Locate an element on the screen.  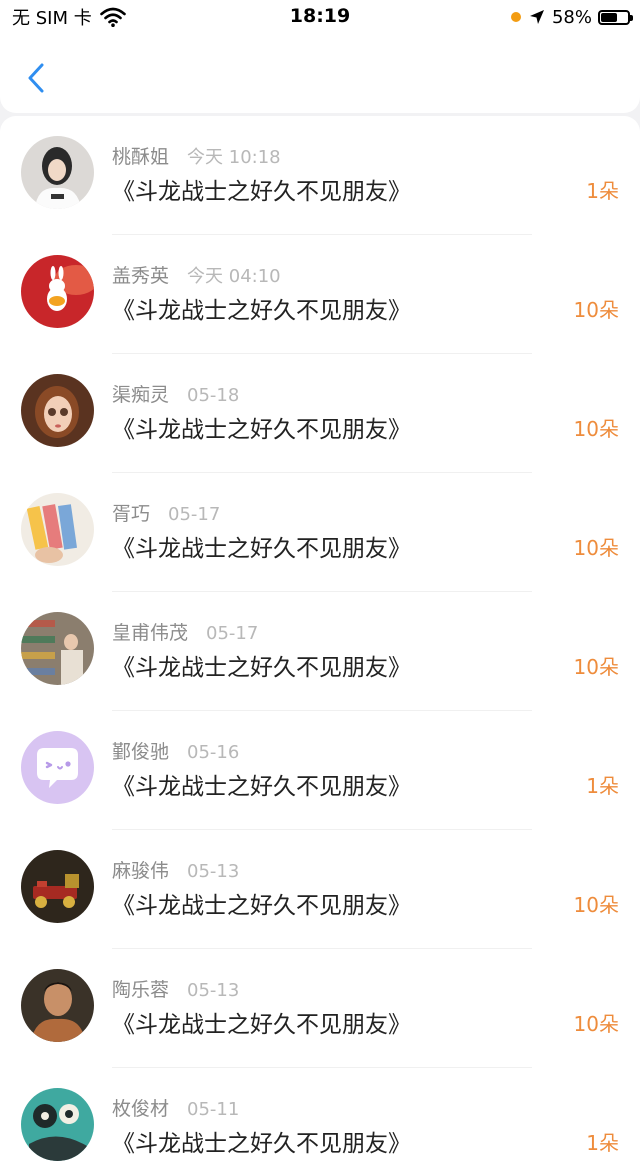
name-line: 盖秀英 今天 04:10 is located at coordinates (196, 274).